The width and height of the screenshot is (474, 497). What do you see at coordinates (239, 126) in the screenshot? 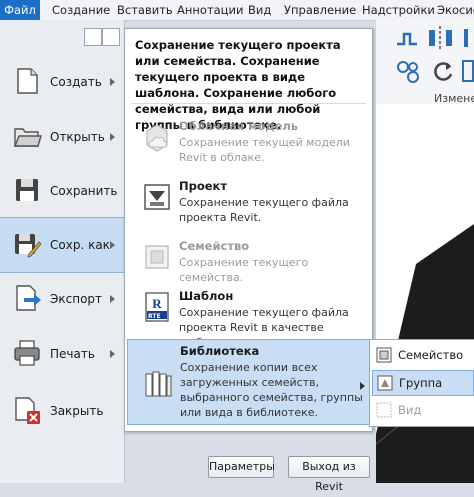
I see `item-title: Облачная модель` at bounding box center [239, 126].